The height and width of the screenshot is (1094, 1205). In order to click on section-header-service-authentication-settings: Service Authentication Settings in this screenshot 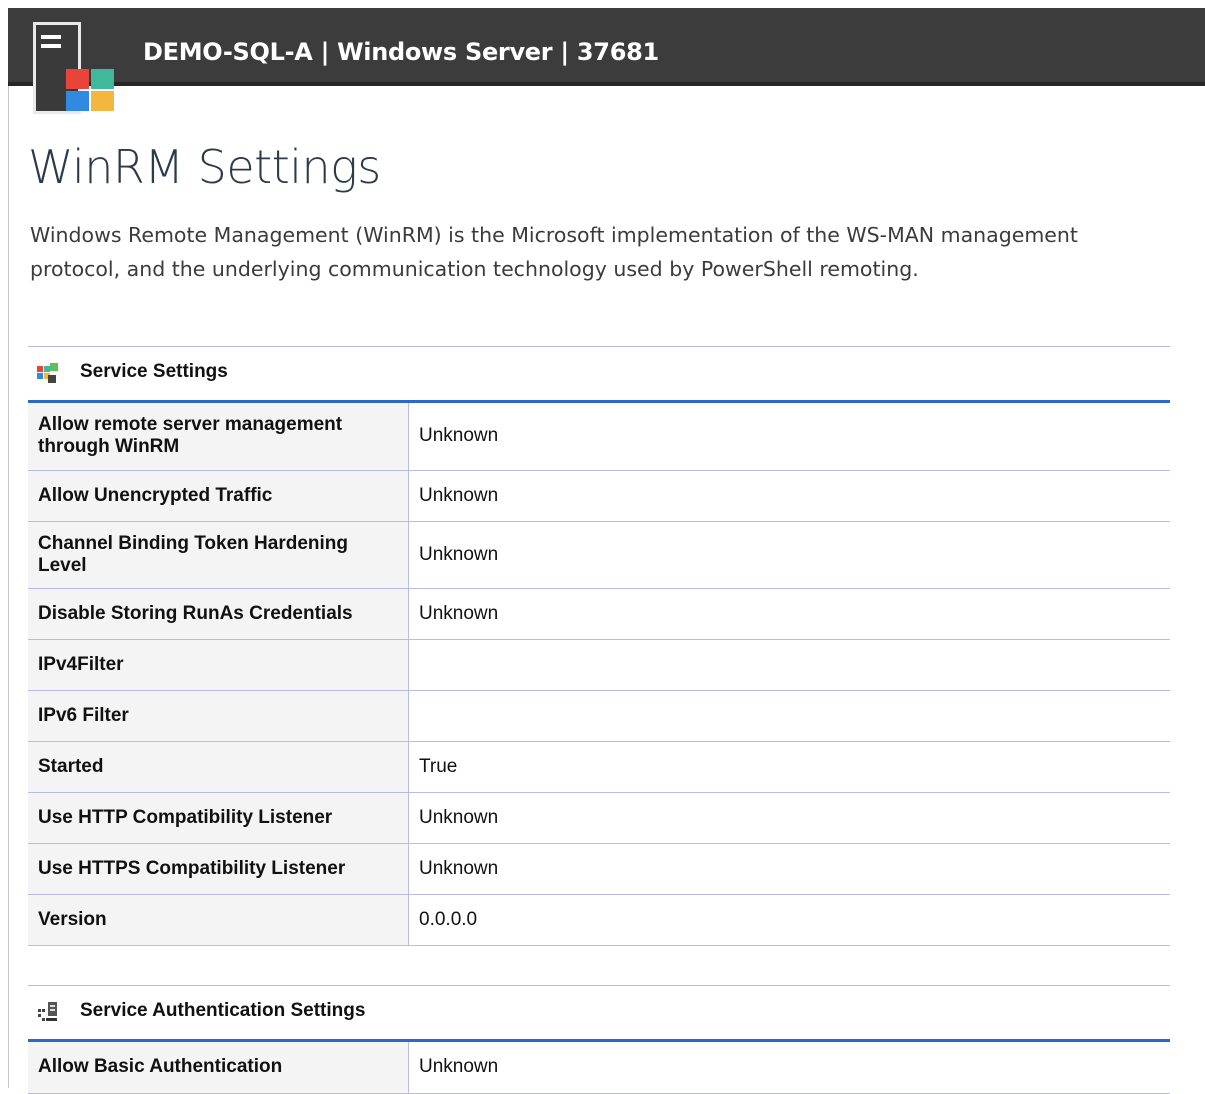, I will do `click(599, 1011)`.